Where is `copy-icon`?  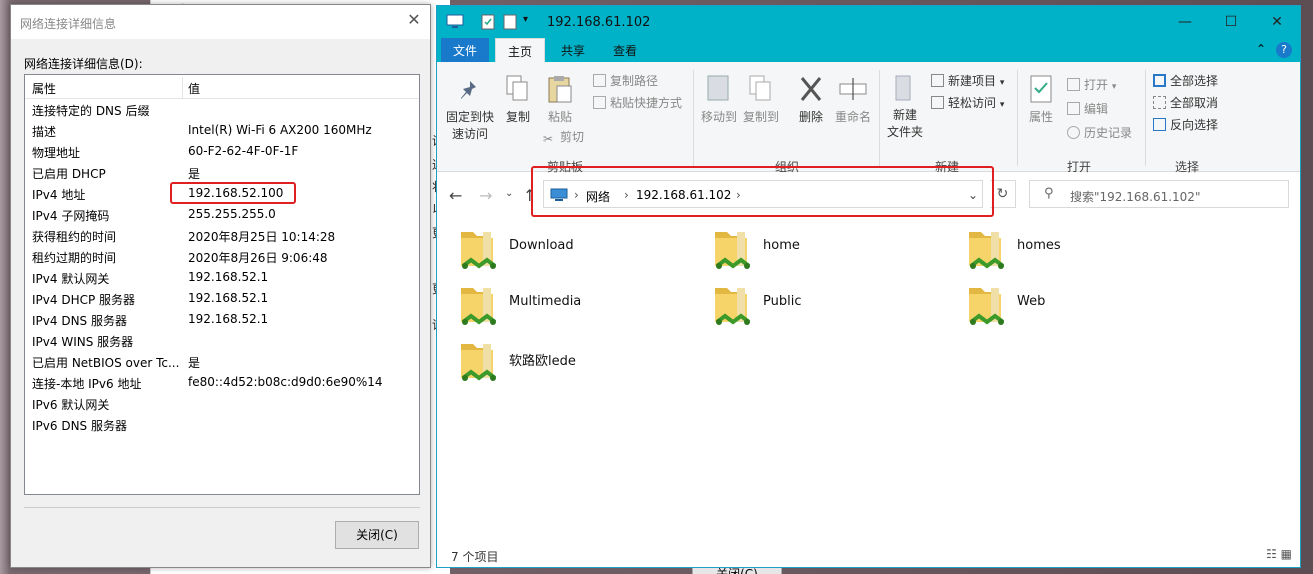 copy-icon is located at coordinates (517, 88).